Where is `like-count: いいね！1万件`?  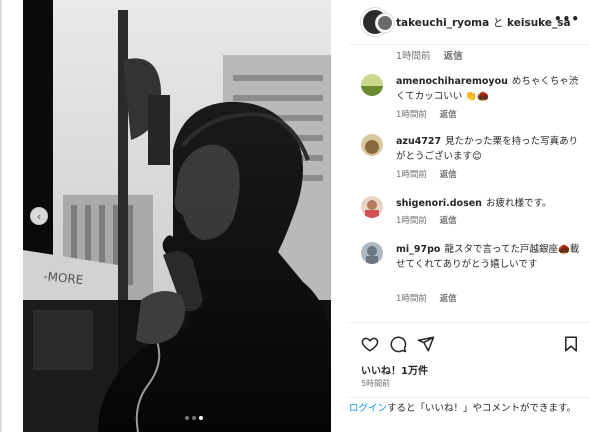 like-count: いいね！1万件 is located at coordinates (394, 369).